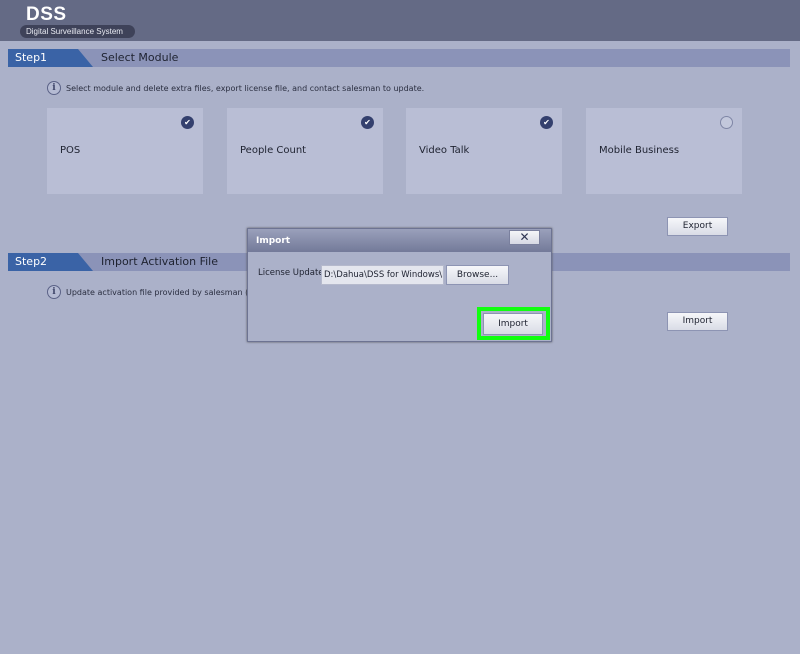 The width and height of the screenshot is (800, 654). What do you see at coordinates (273, 150) in the screenshot?
I see `module-label: People Count` at bounding box center [273, 150].